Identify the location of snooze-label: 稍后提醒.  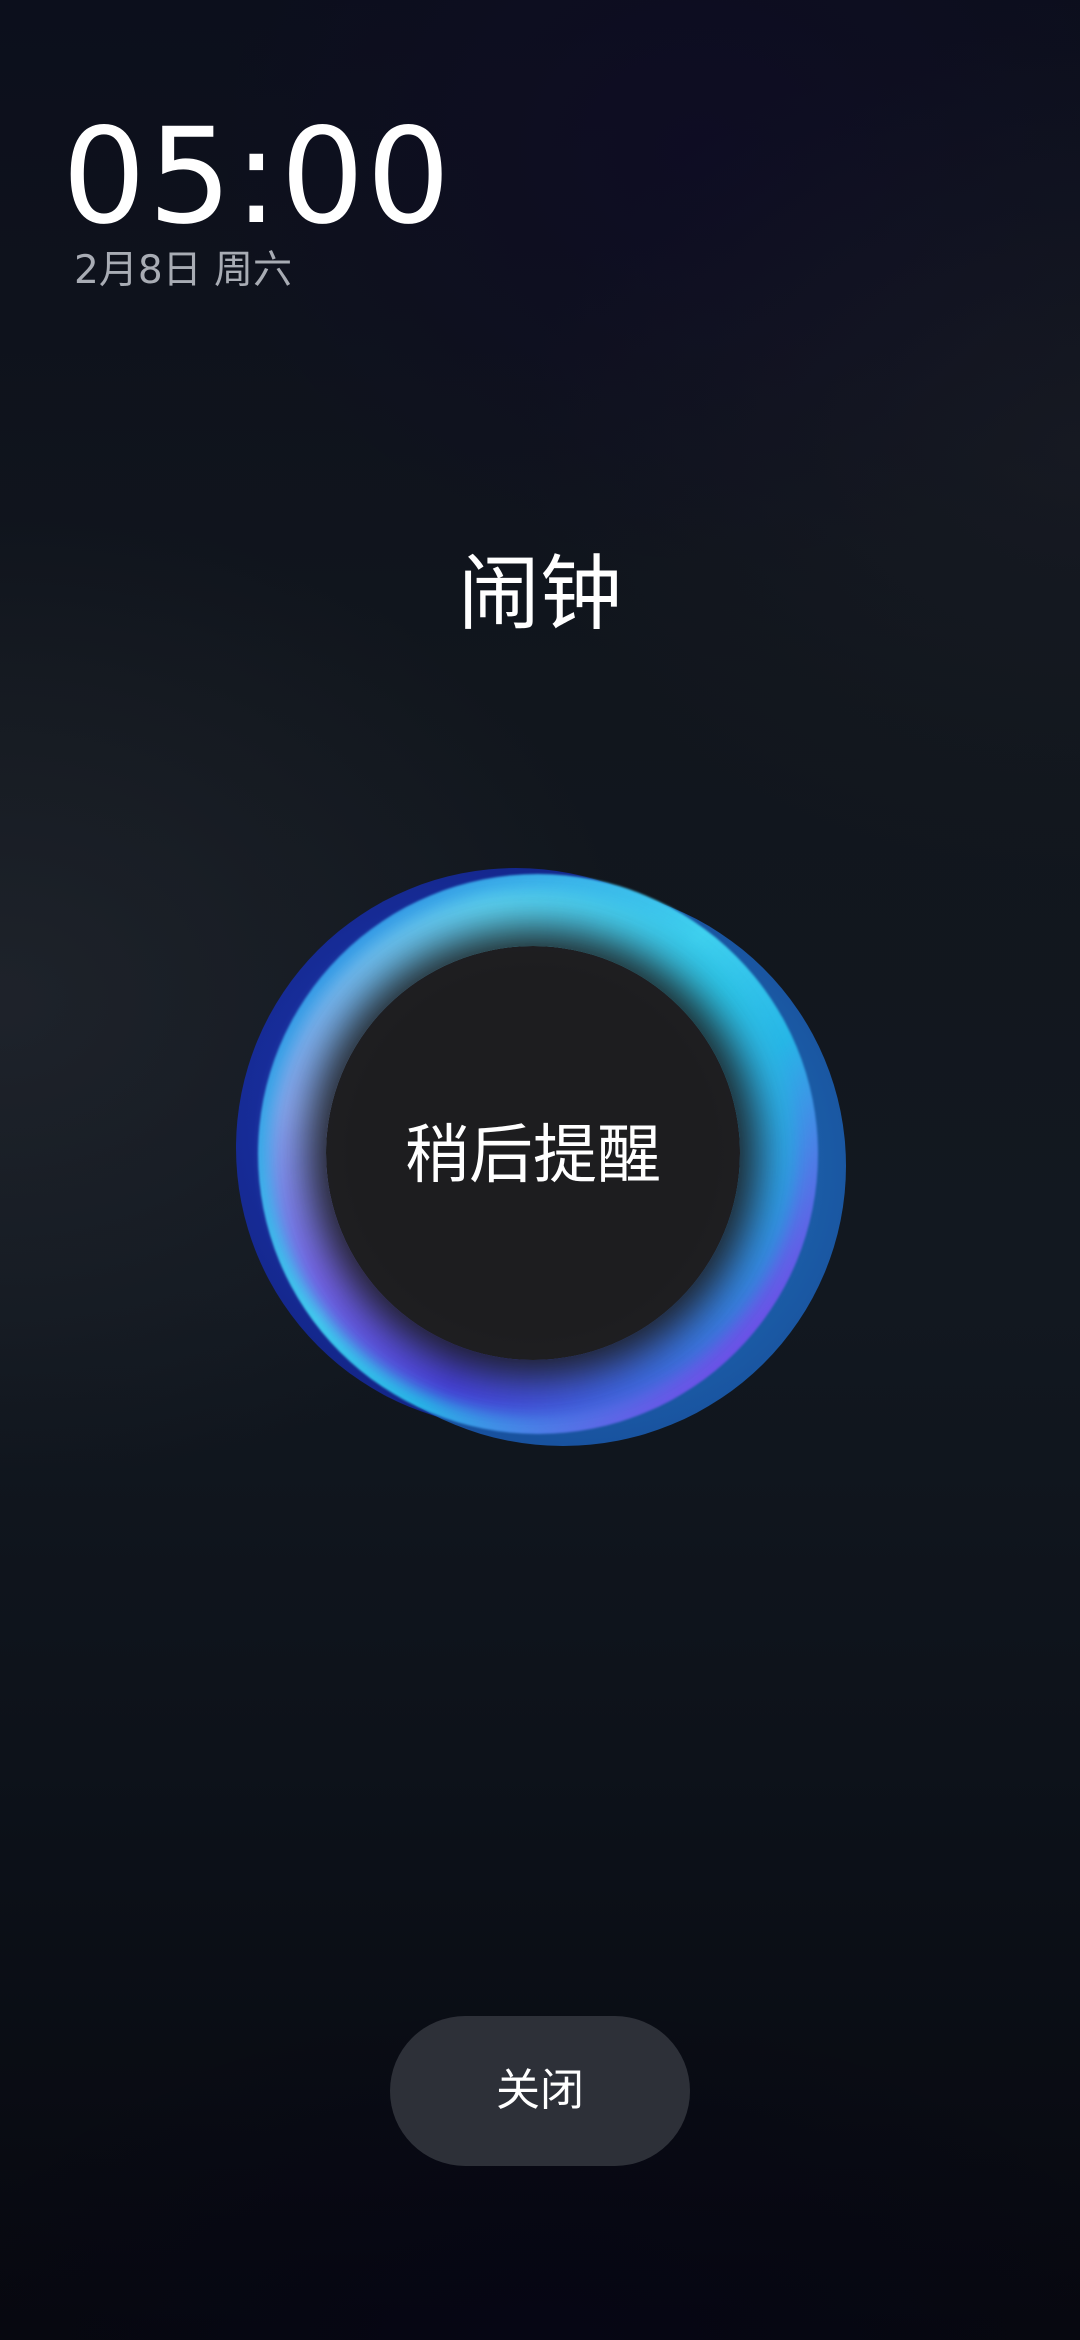
(533, 1156).